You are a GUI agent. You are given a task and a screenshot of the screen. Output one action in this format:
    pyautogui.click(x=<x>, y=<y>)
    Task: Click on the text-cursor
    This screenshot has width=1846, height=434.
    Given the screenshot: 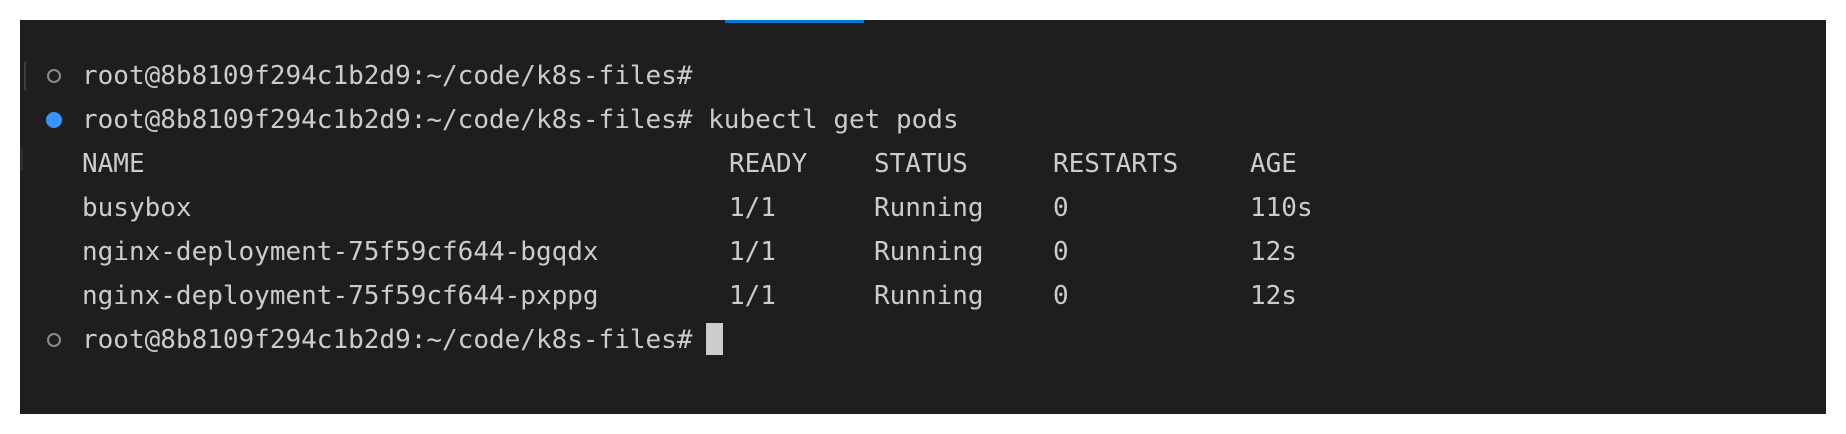 What is the action you would take?
    pyautogui.click(x=715, y=338)
    